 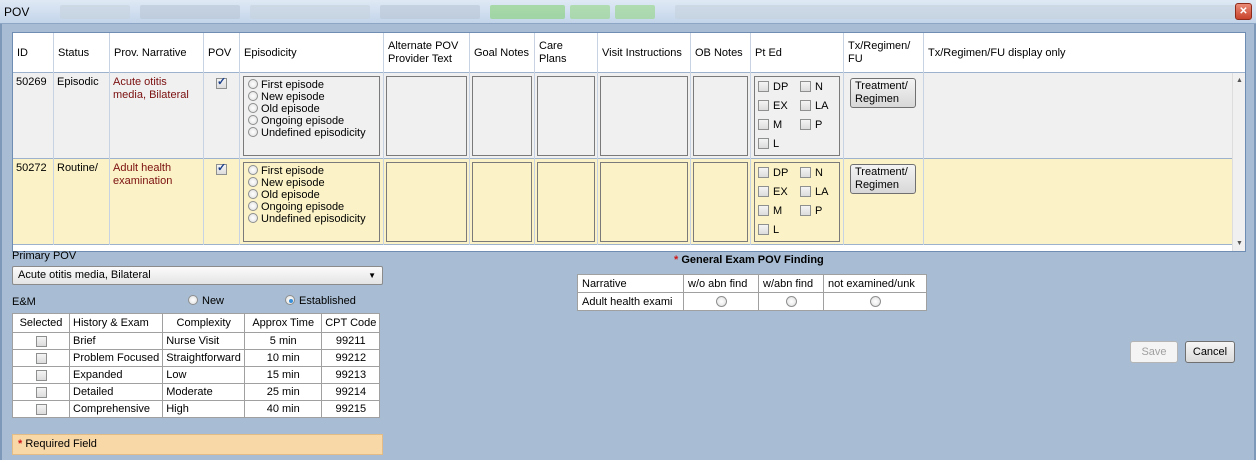 What do you see at coordinates (1239, 80) in the screenshot?
I see `scroll-up-icon: ▲` at bounding box center [1239, 80].